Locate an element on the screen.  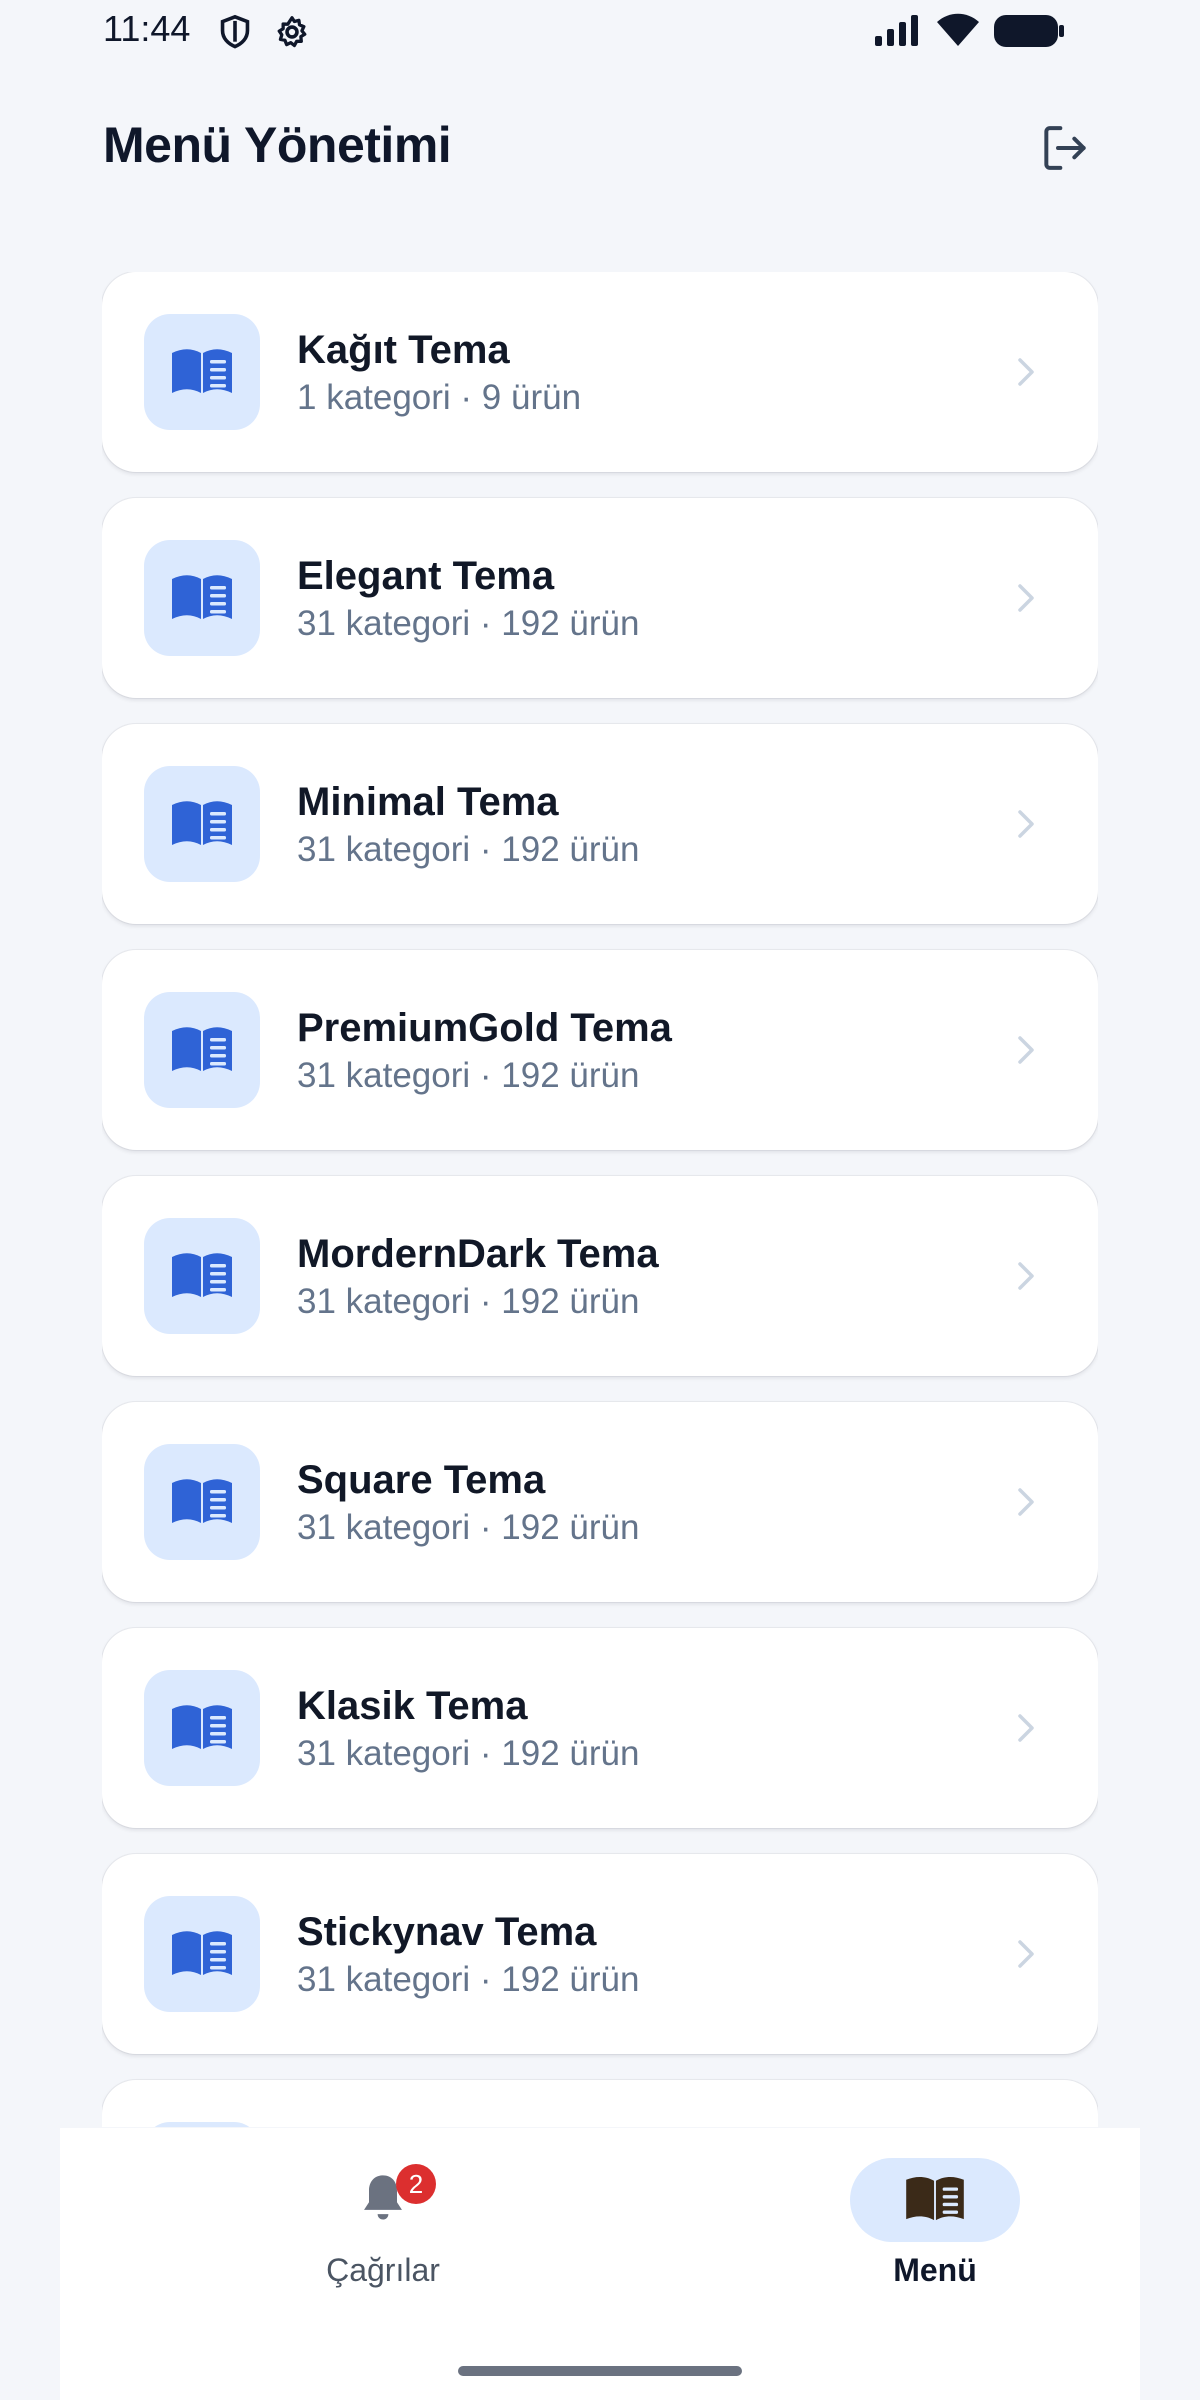
gear-icon is located at coordinates (292, 32).